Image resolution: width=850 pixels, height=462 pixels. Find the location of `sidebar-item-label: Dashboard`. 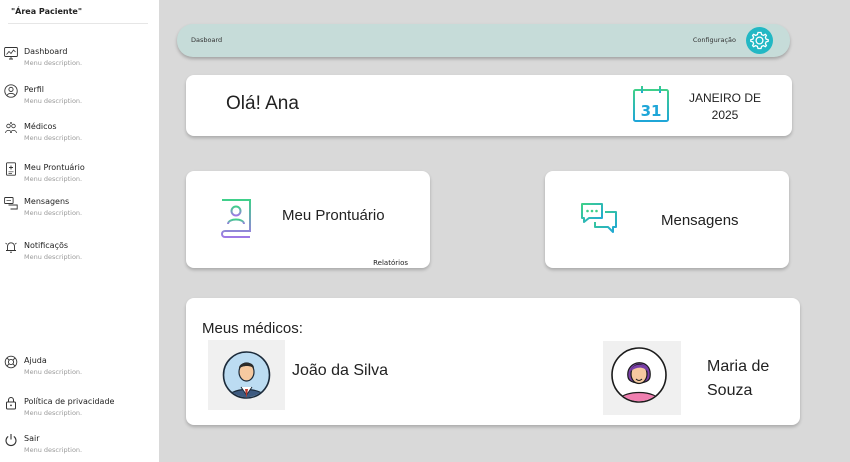

sidebar-item-label: Dashboard is located at coordinates (46, 51).